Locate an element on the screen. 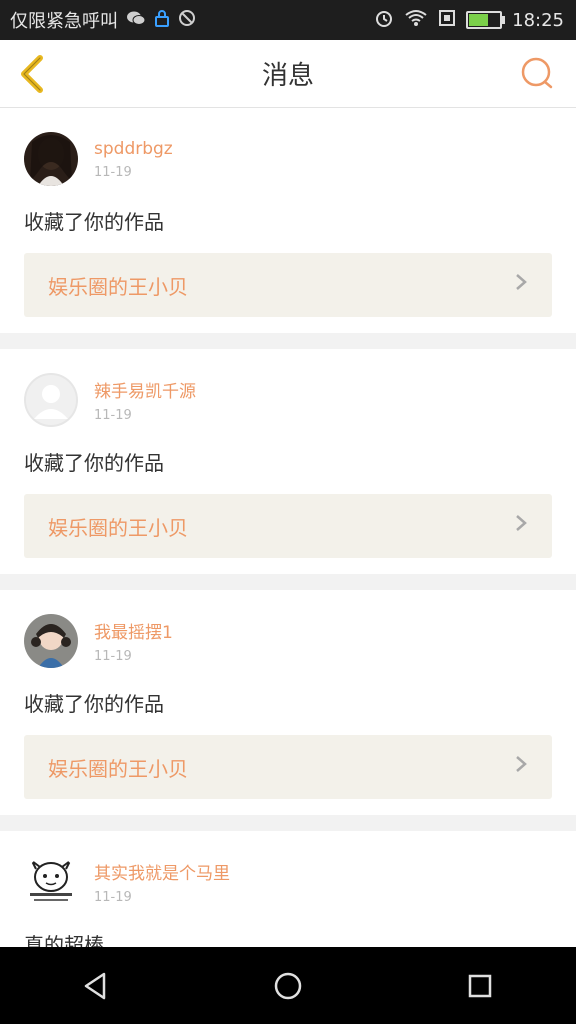 The height and width of the screenshot is (1024, 576). triangle-back-icon is located at coordinates (95, 985).